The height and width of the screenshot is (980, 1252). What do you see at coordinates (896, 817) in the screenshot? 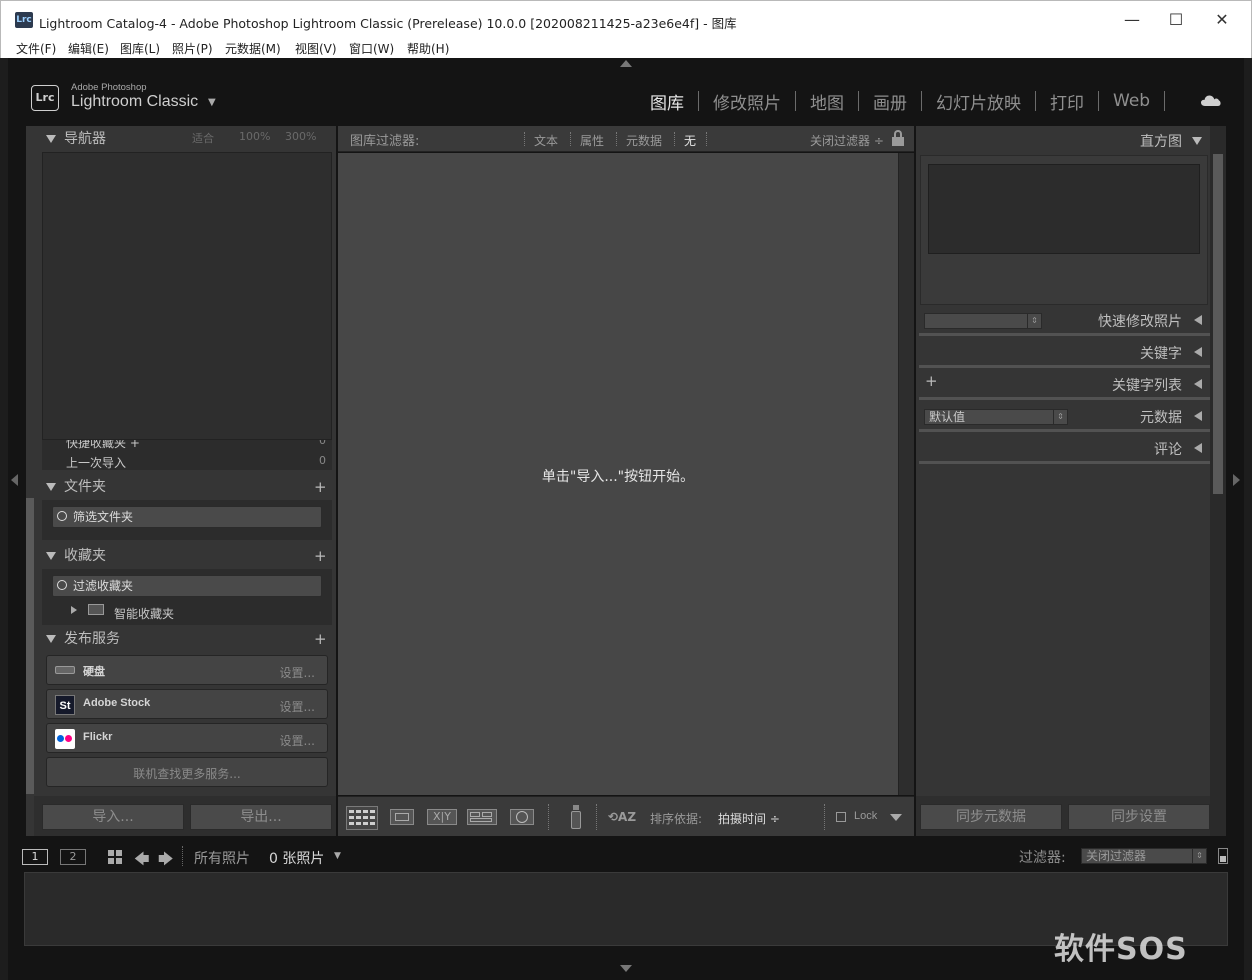
I see `toolbar-options-chevron-down-icon` at bounding box center [896, 817].